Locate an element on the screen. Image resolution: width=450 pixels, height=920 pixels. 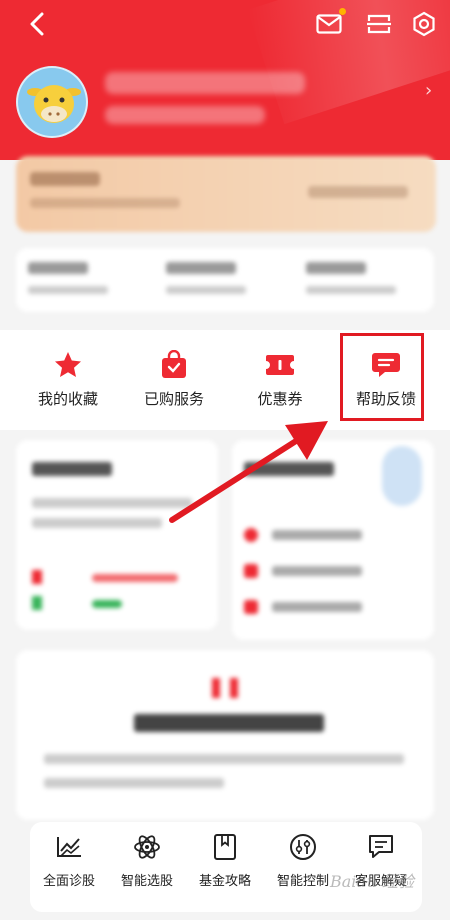
my-investment-card is located at coordinates (333, 540).